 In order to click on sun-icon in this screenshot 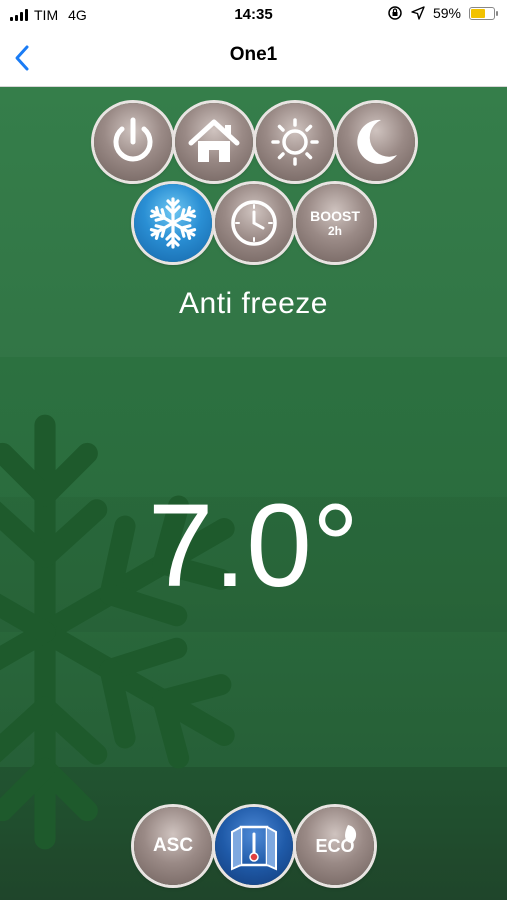, I will do `click(295, 142)`.